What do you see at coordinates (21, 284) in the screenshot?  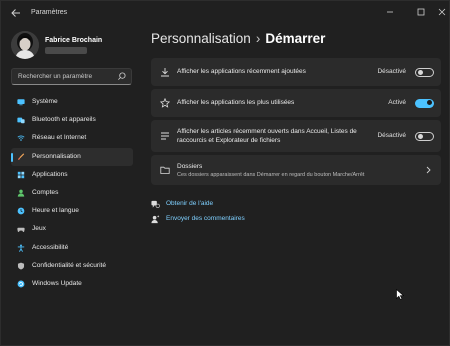 I see `update-icon` at bounding box center [21, 284].